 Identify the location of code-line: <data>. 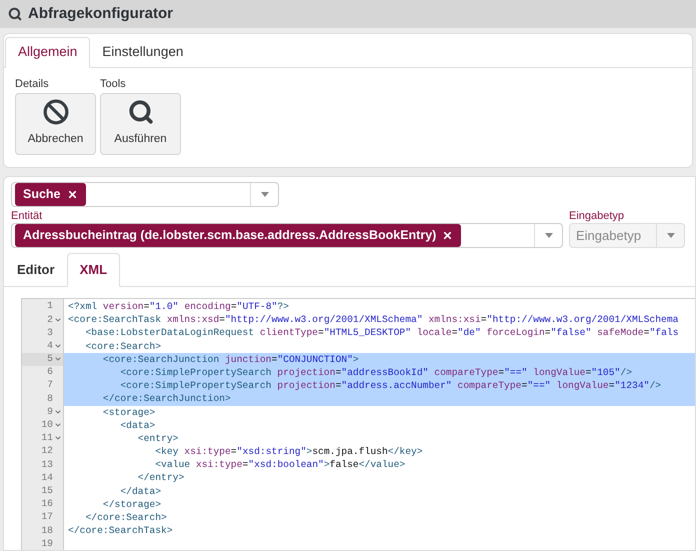
(137, 425).